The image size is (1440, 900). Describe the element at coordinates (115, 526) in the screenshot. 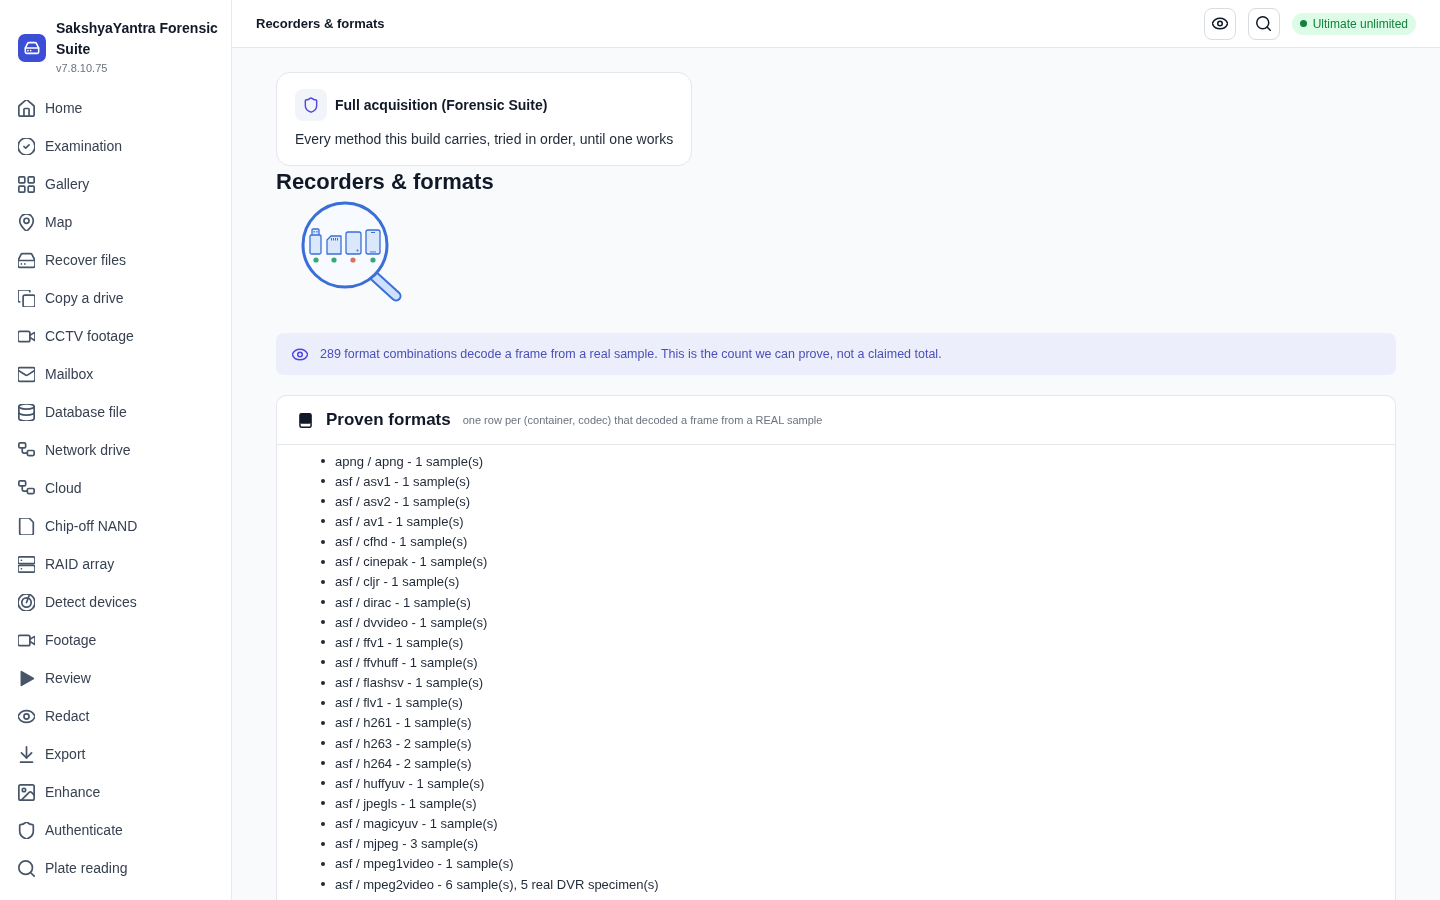

I see `sidebar-item: Chip-off NAND` at that location.